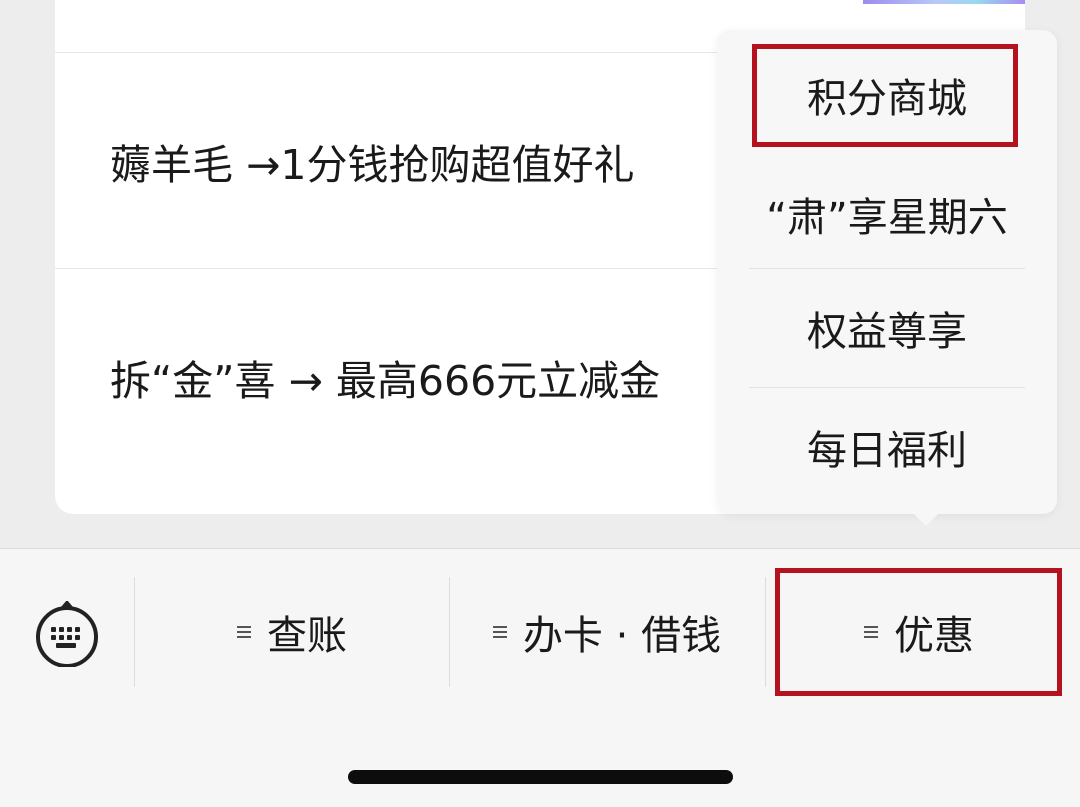  I want to click on divider, so click(765, 632).